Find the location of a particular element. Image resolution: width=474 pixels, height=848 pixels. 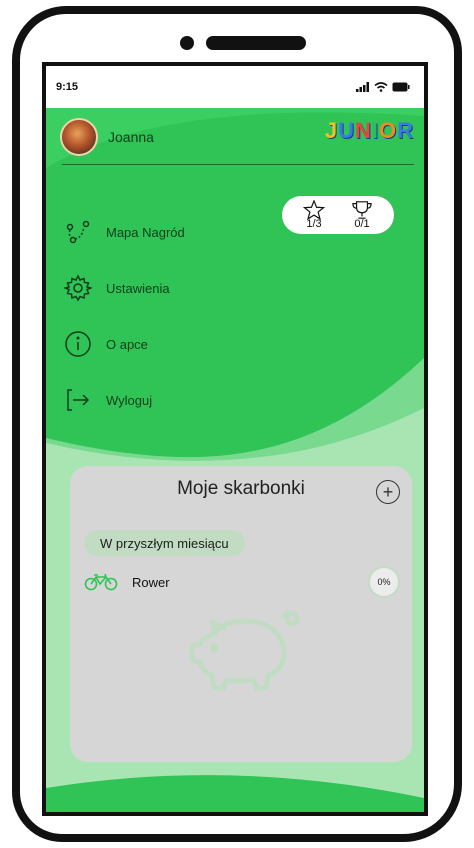

menu-item-about: O apce is located at coordinates (123, 344).